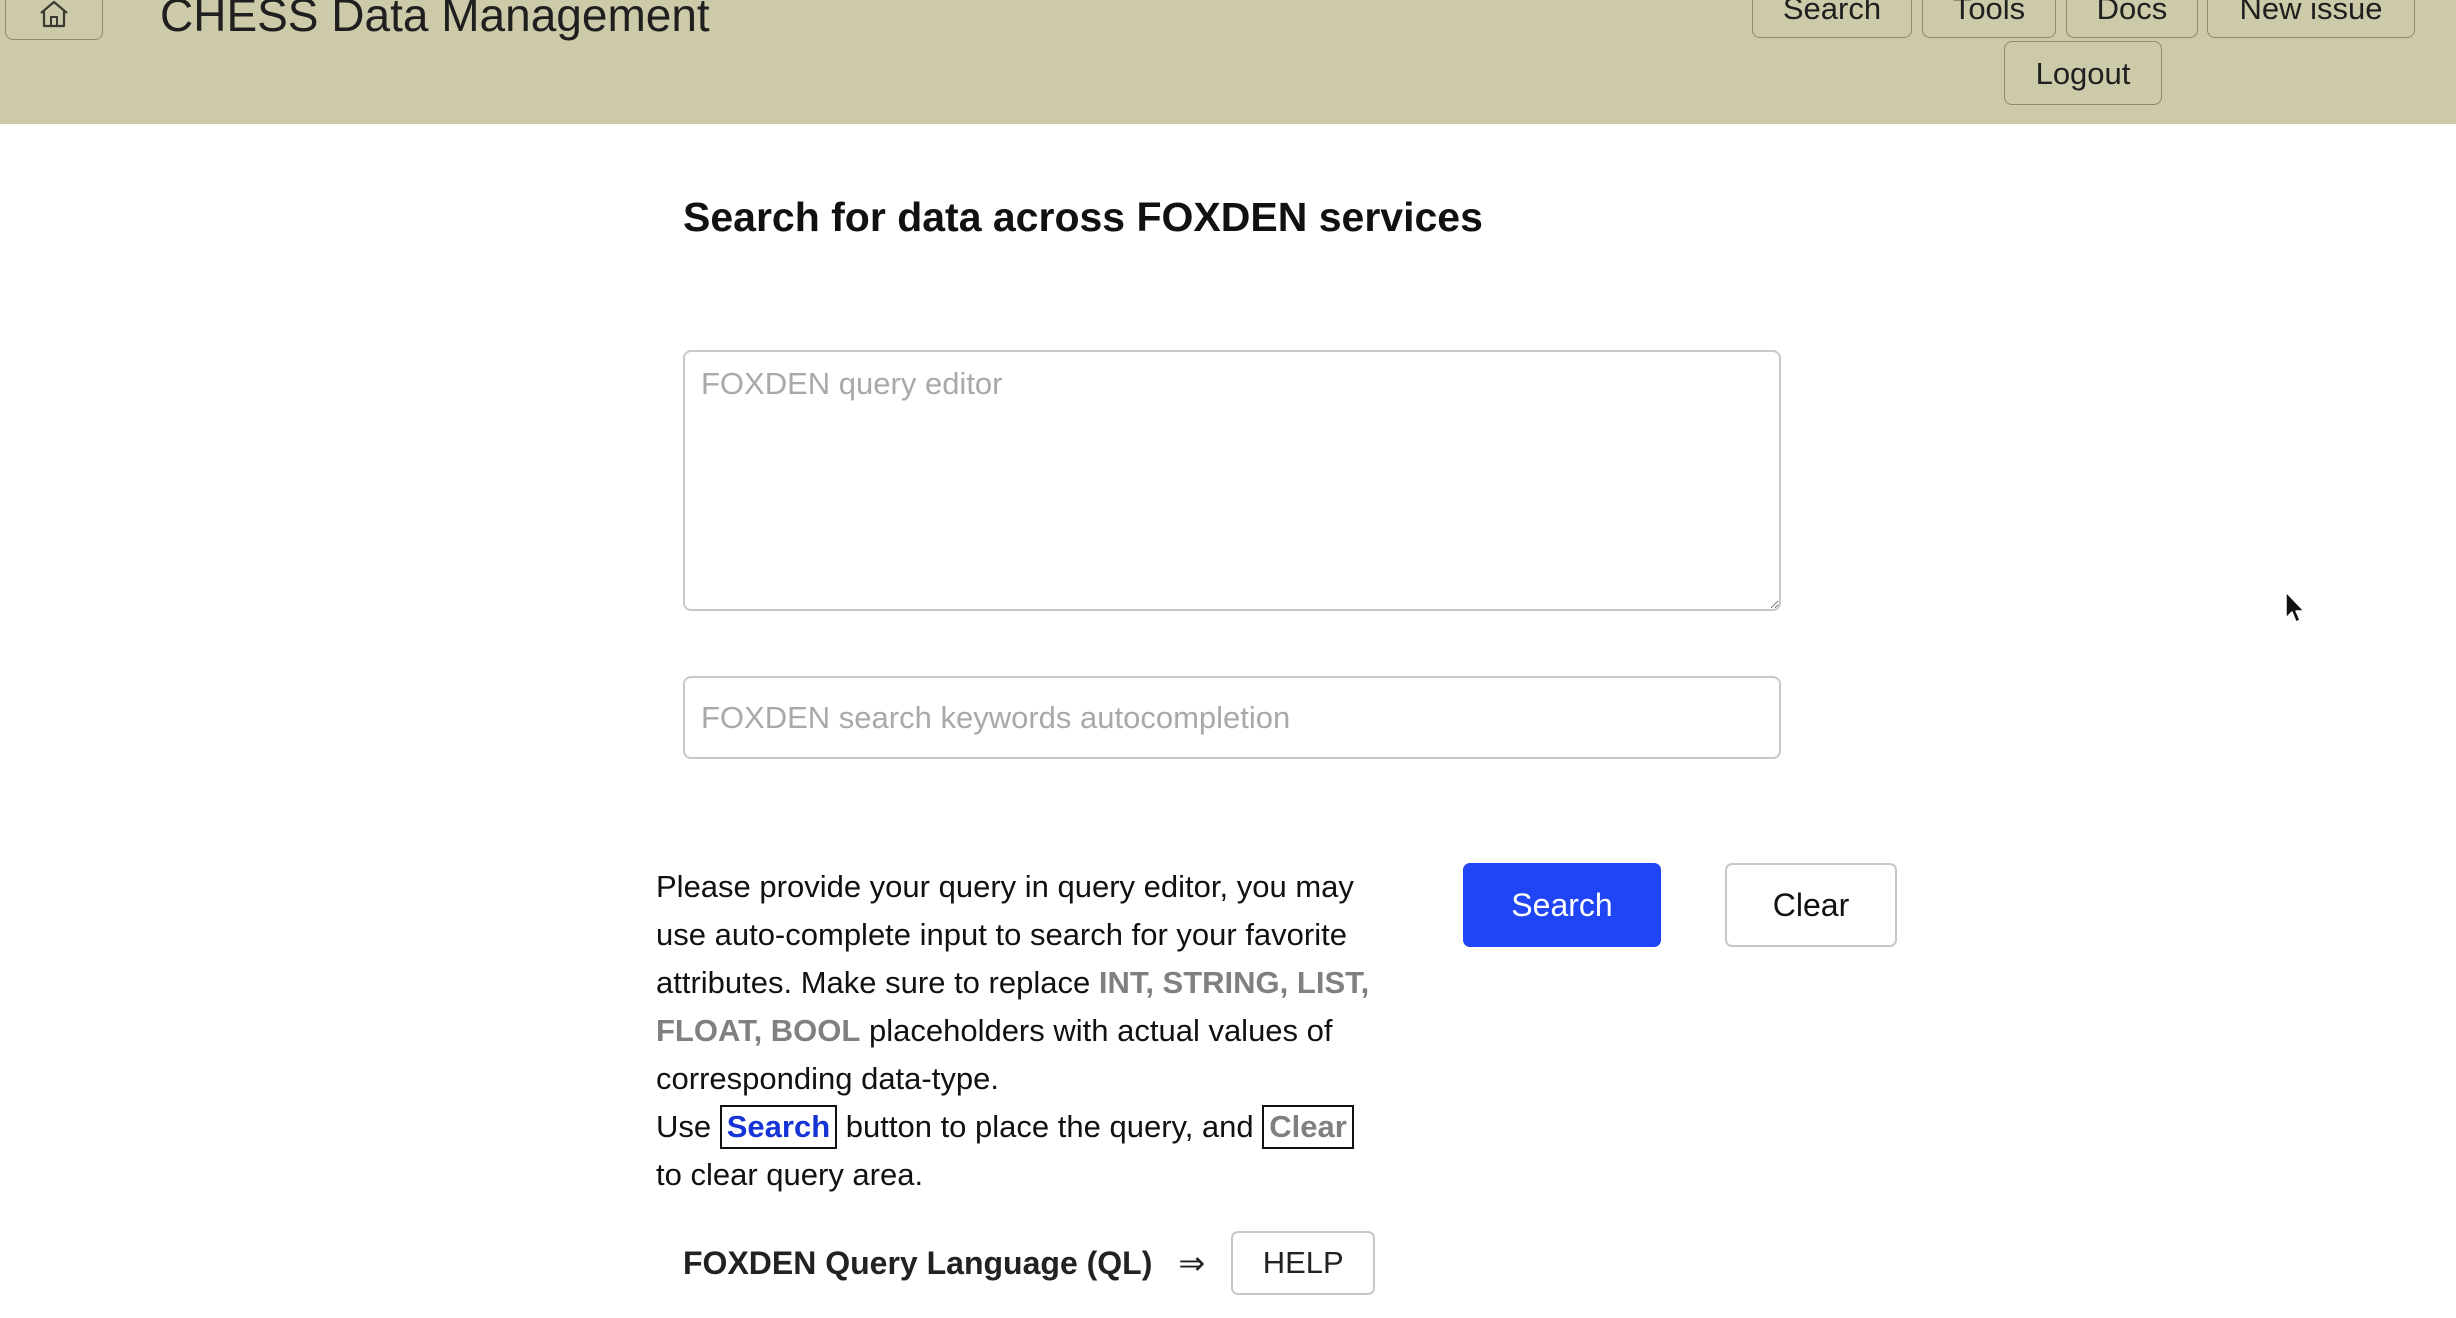  What do you see at coordinates (1232, 480) in the screenshot?
I see `query-editor` at bounding box center [1232, 480].